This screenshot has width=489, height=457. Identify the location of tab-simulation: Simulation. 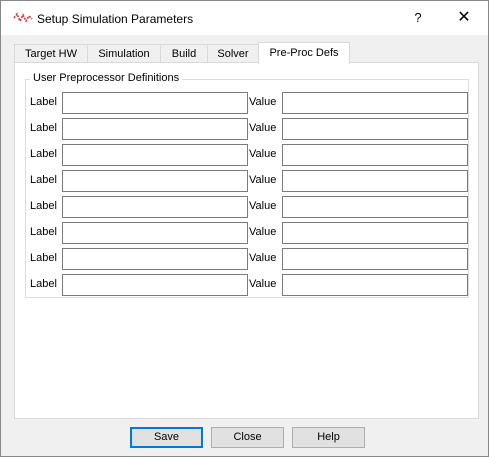
(124, 53).